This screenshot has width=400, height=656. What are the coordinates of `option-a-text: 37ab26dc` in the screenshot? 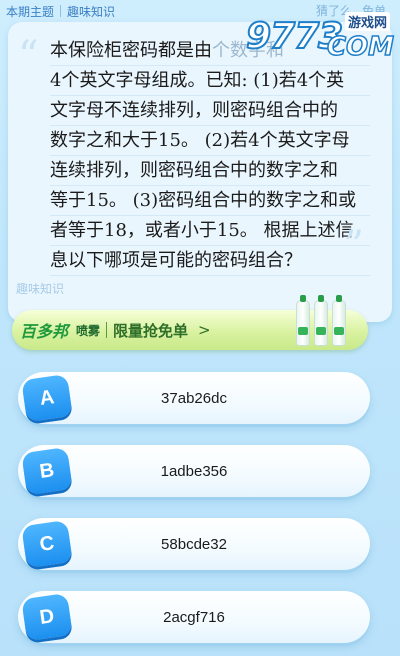 It's located at (194, 398).